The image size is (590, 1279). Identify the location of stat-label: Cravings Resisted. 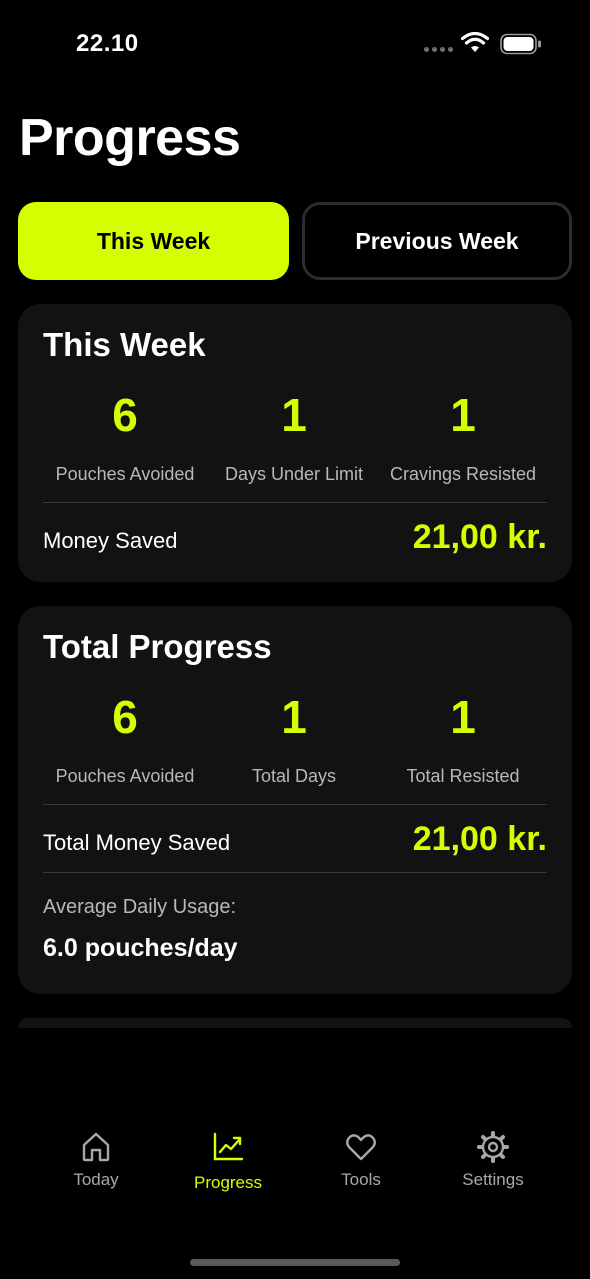
(463, 474).